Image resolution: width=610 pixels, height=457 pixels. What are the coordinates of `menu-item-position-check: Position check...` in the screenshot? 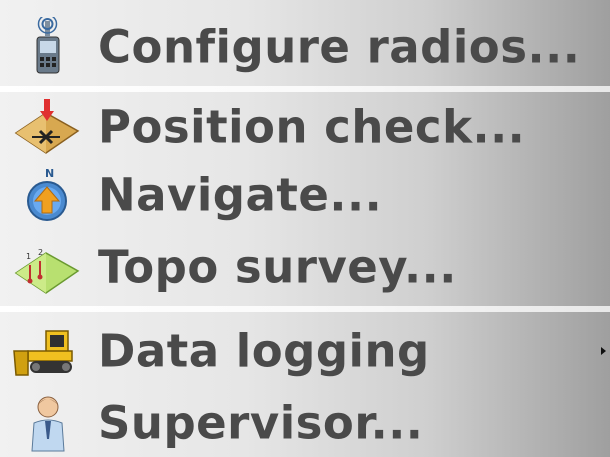 It's located at (305, 127).